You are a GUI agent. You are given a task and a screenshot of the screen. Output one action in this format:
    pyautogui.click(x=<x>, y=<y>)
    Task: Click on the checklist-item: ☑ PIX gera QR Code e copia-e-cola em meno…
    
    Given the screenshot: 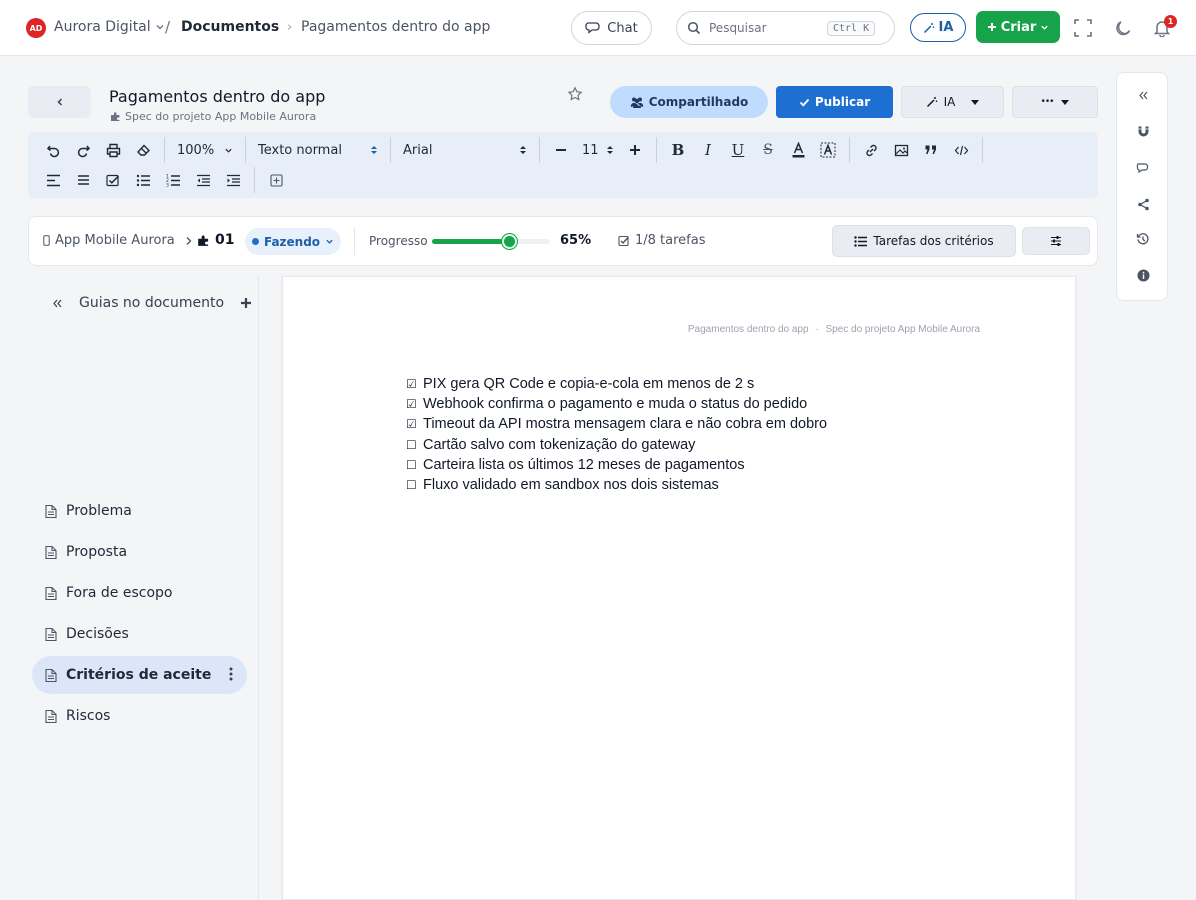 What is the action you would take?
    pyautogui.click(x=616, y=384)
    